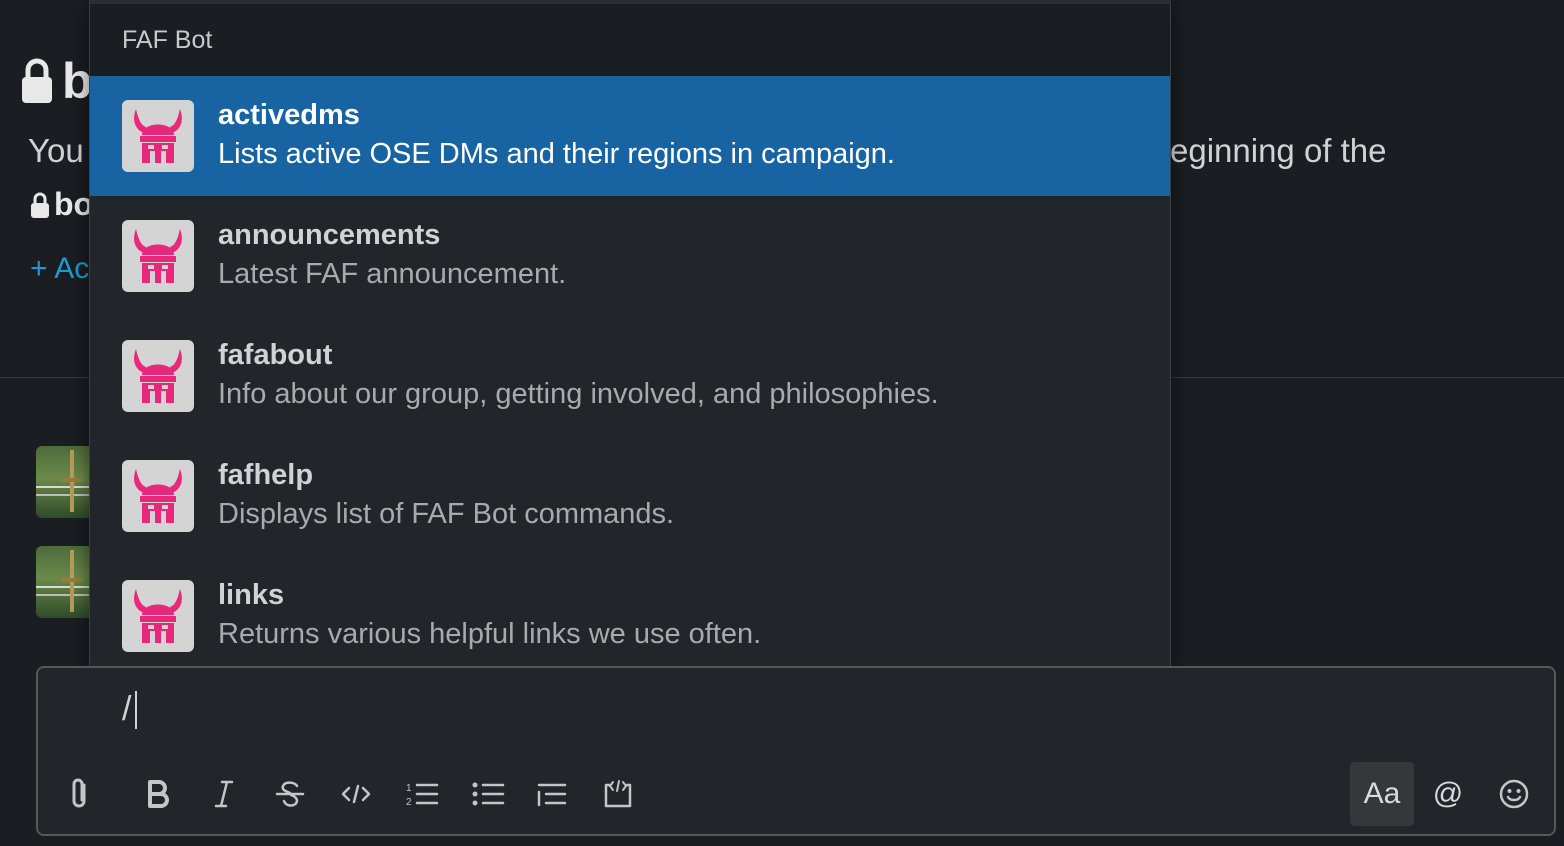 The width and height of the screenshot is (1564, 846). Describe the element at coordinates (630, 40) in the screenshot. I see `popup-header: FAF Bot` at that location.